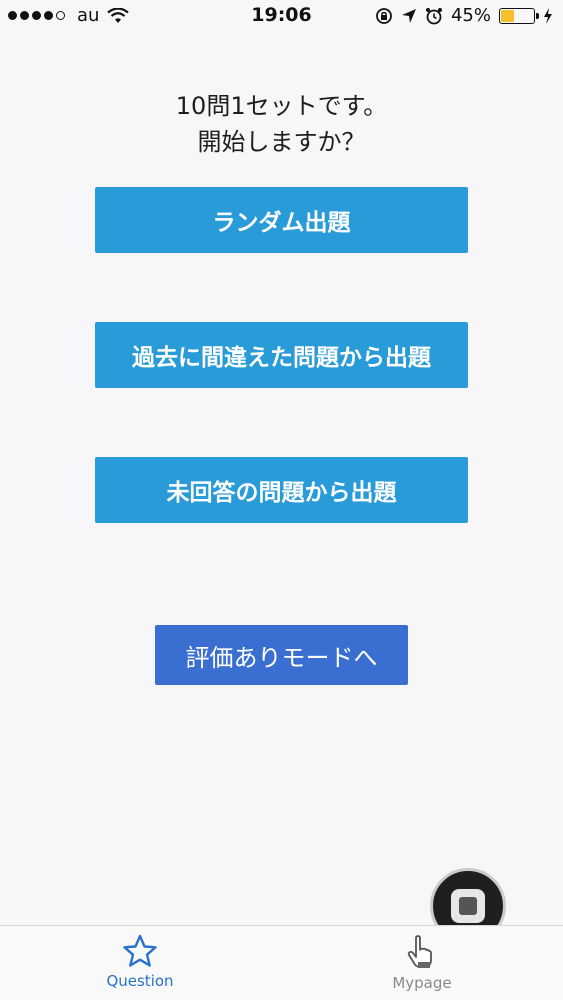  I want to click on prompt-line-1: 10問1セットです。, so click(281, 106).